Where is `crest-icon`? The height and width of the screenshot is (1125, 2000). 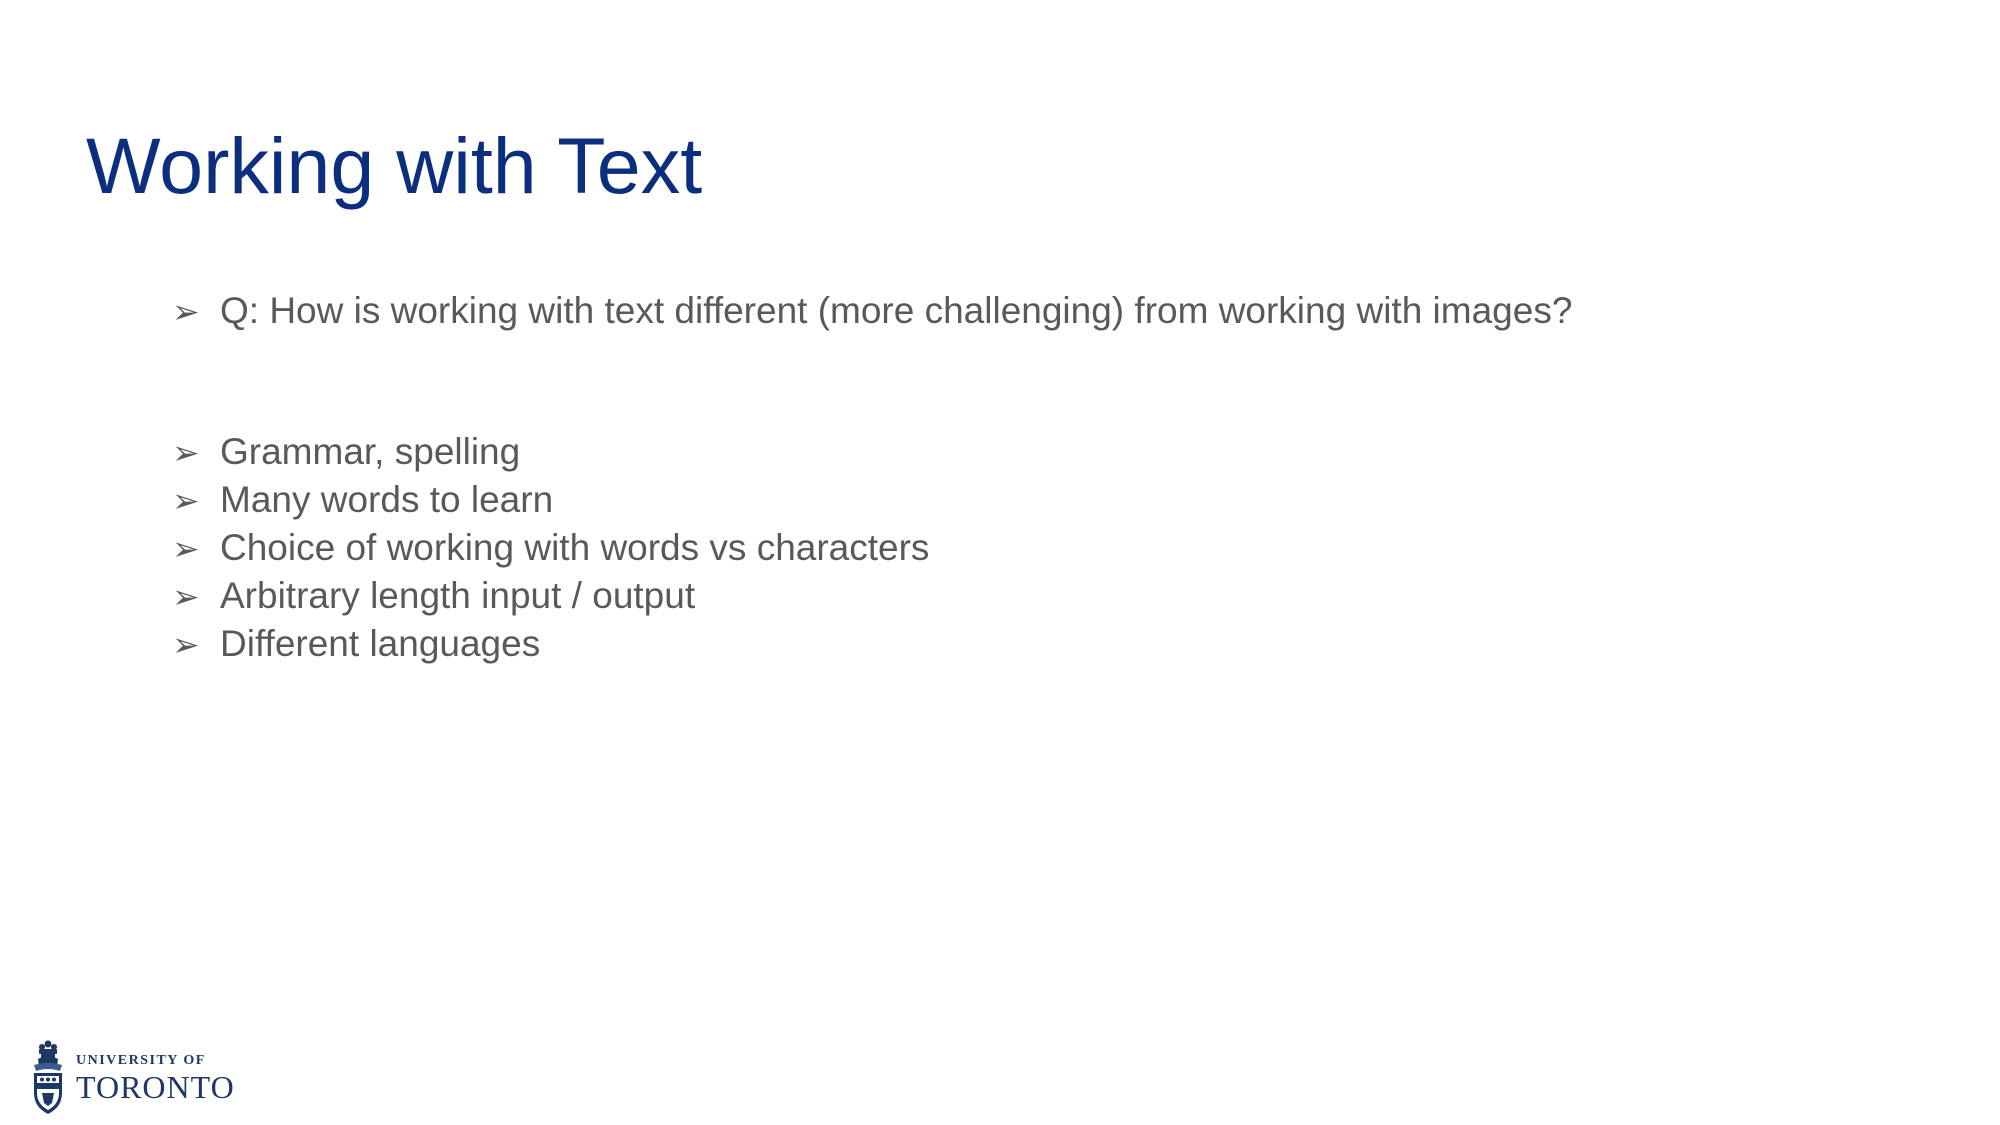
crest-icon is located at coordinates (48, 1077).